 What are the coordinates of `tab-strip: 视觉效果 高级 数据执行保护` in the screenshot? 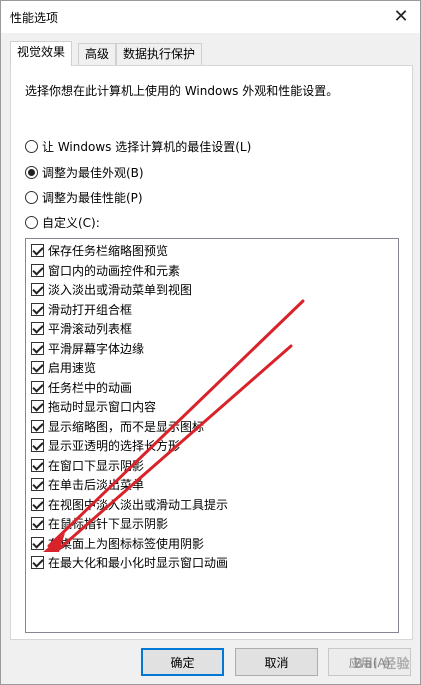 It's located at (210, 53).